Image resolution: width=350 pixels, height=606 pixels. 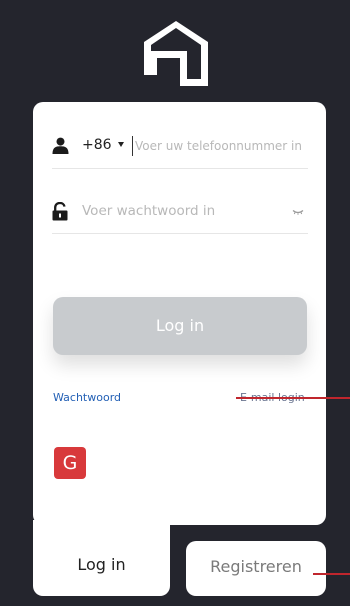 I want to click on tab-register-label: Registreren, so click(x=256, y=566).